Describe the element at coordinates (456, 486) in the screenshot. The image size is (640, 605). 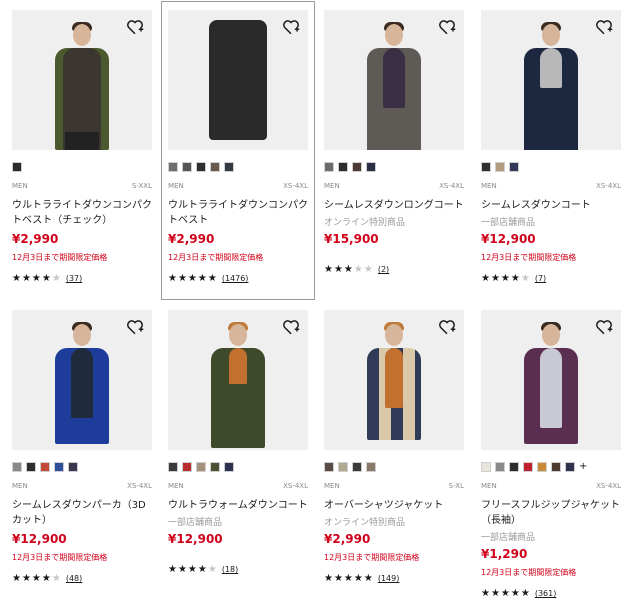
I see `size-range: S-XL` at that location.